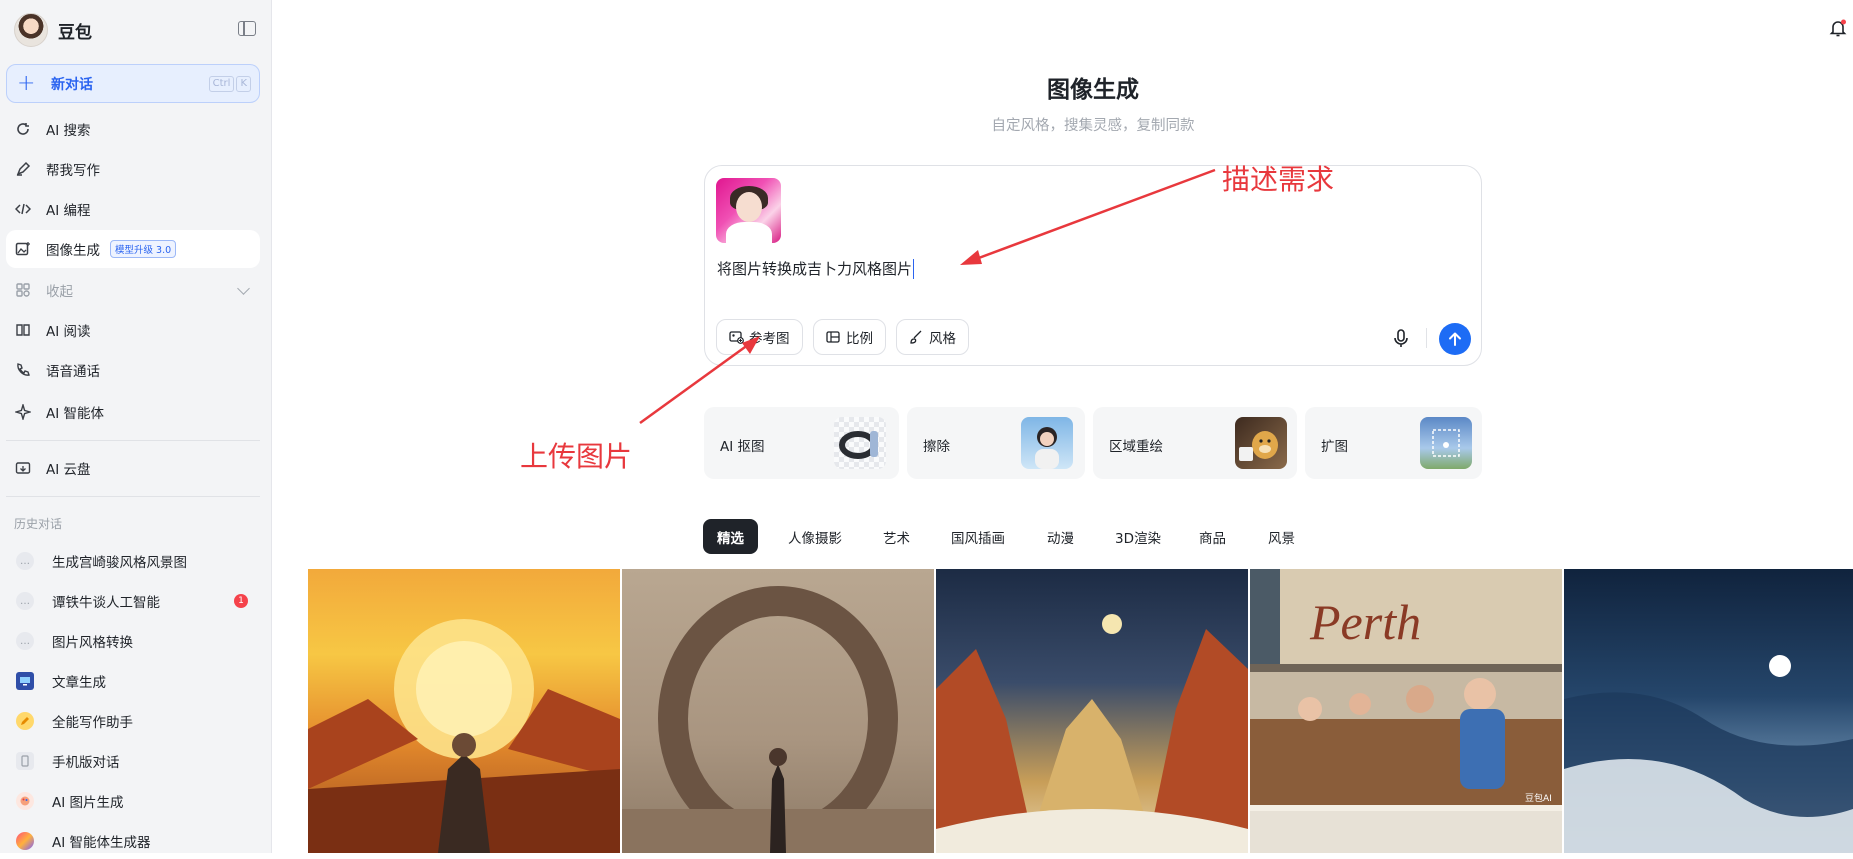 The image size is (1853, 859). What do you see at coordinates (133, 370) in the screenshot?
I see `sidebar-item-voice-call: 语音通话` at bounding box center [133, 370].